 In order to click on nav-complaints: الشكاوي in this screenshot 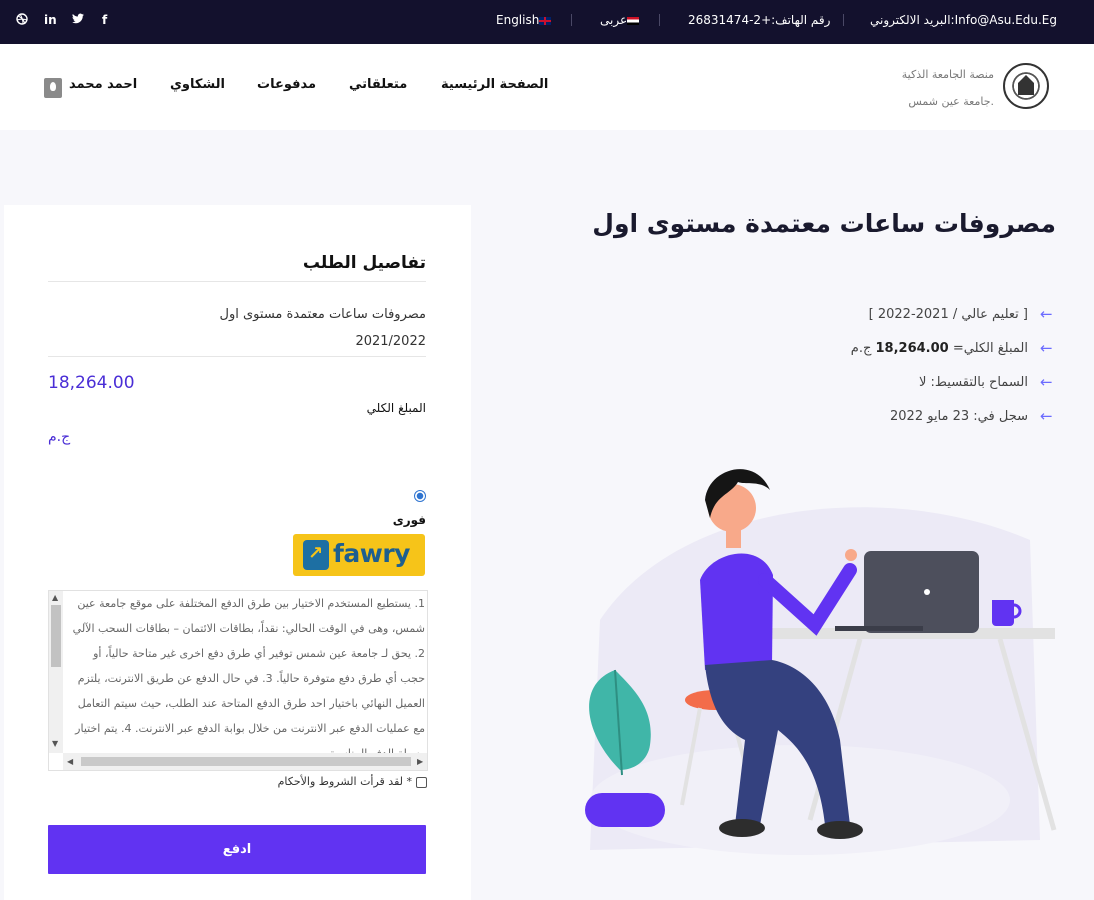, I will do `click(197, 84)`.